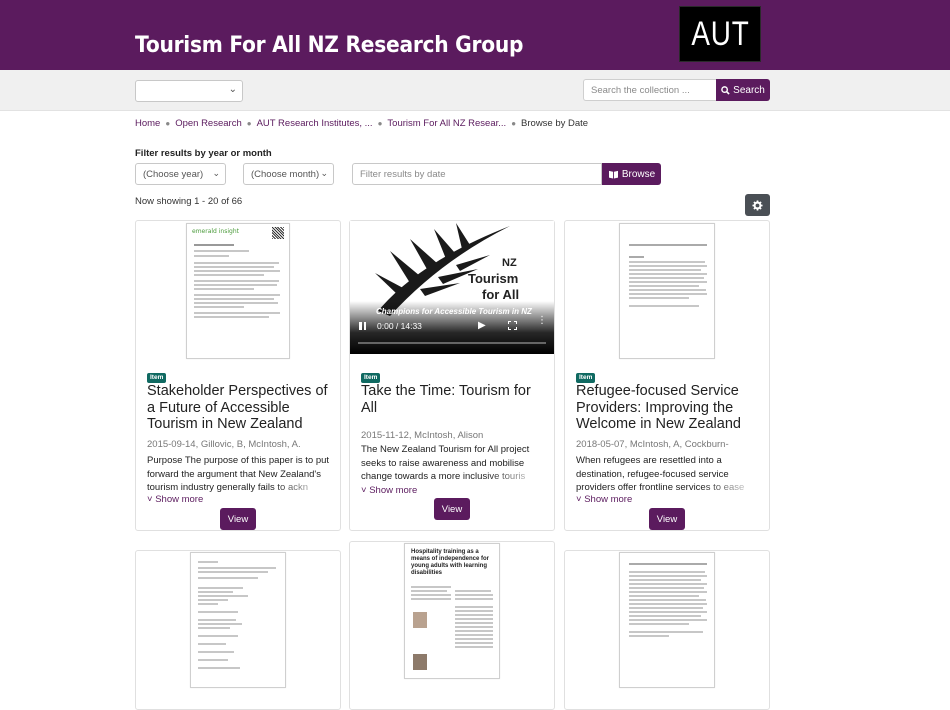 The width and height of the screenshot is (950, 710). Describe the element at coordinates (452, 343) in the screenshot. I see `video-progress-bar` at that location.